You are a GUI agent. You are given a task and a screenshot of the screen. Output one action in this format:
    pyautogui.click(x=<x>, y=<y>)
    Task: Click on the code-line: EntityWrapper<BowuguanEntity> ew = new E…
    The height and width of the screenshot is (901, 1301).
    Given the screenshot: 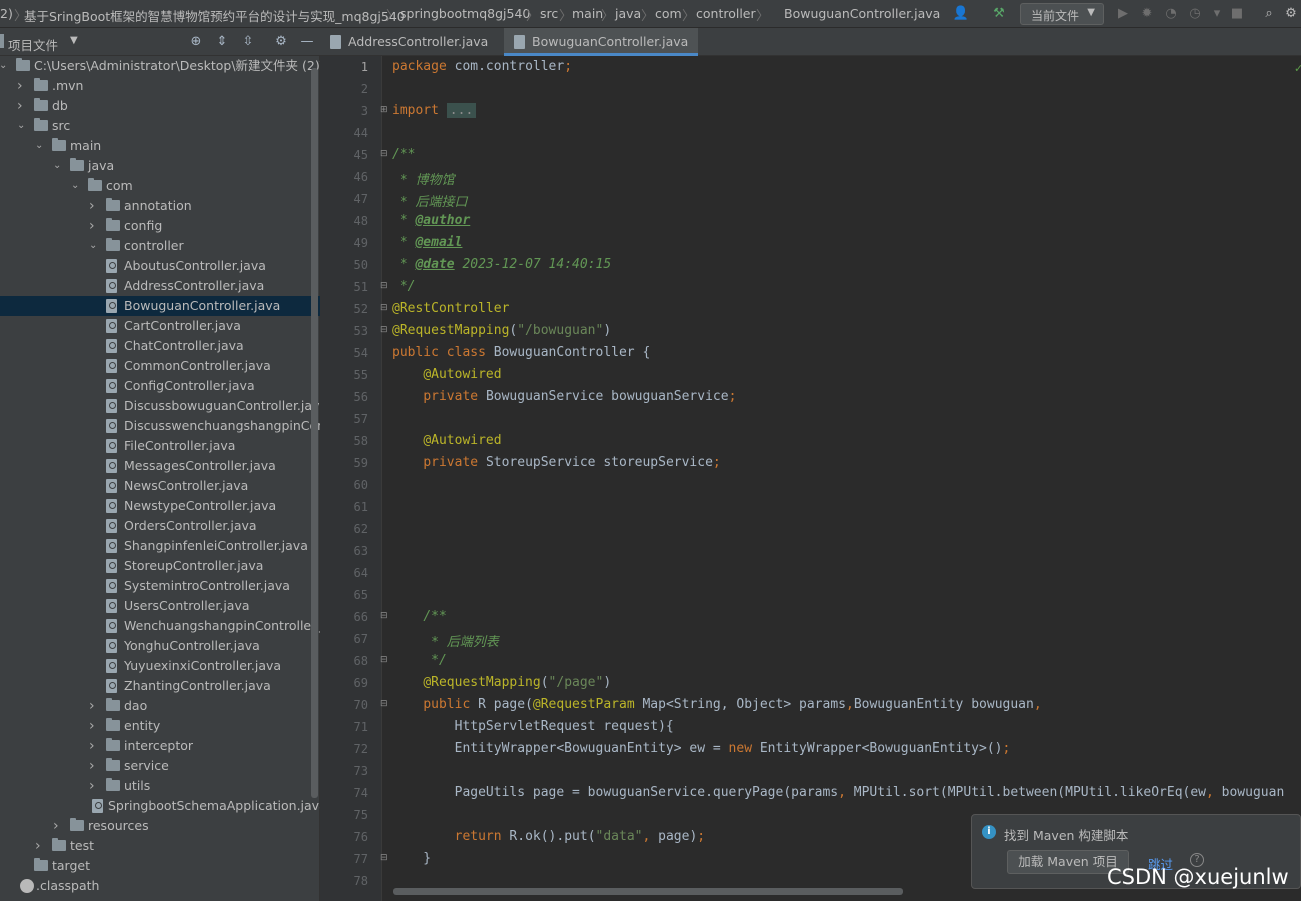 What is the action you would take?
    pyautogui.click(x=701, y=748)
    